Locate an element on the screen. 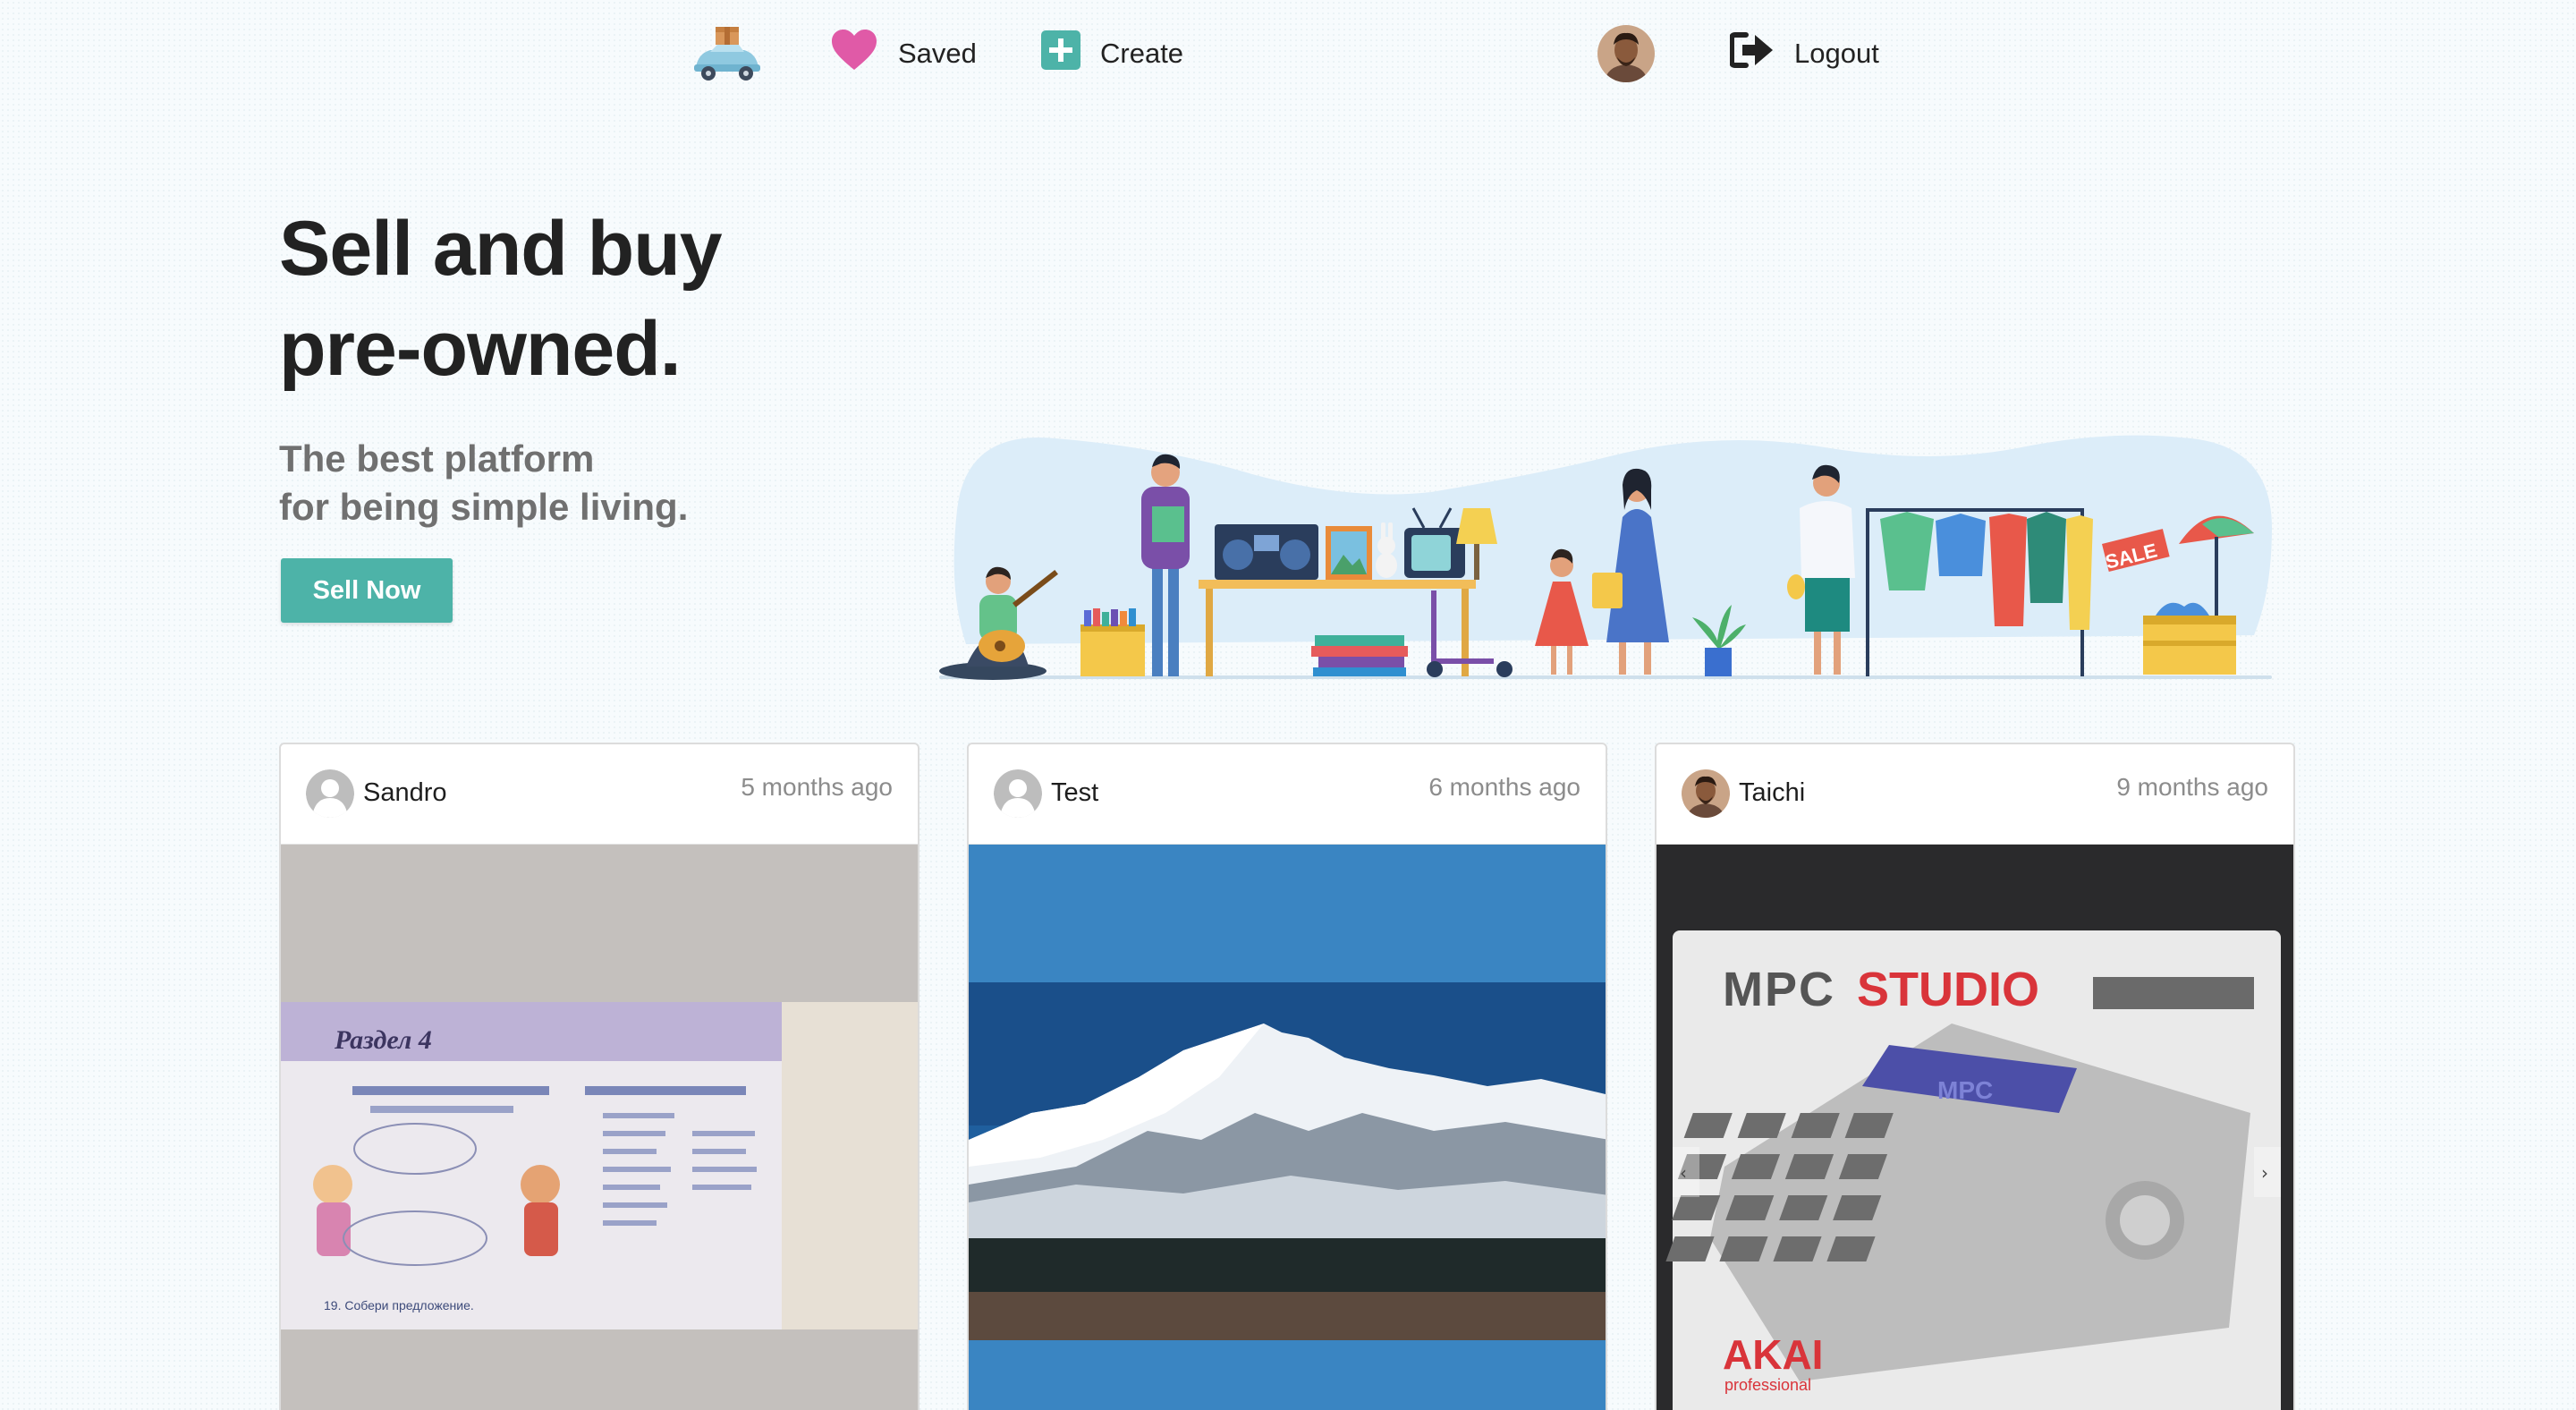 This screenshot has height=1410, width=2576. nav-saved-link: Saved is located at coordinates (903, 54).